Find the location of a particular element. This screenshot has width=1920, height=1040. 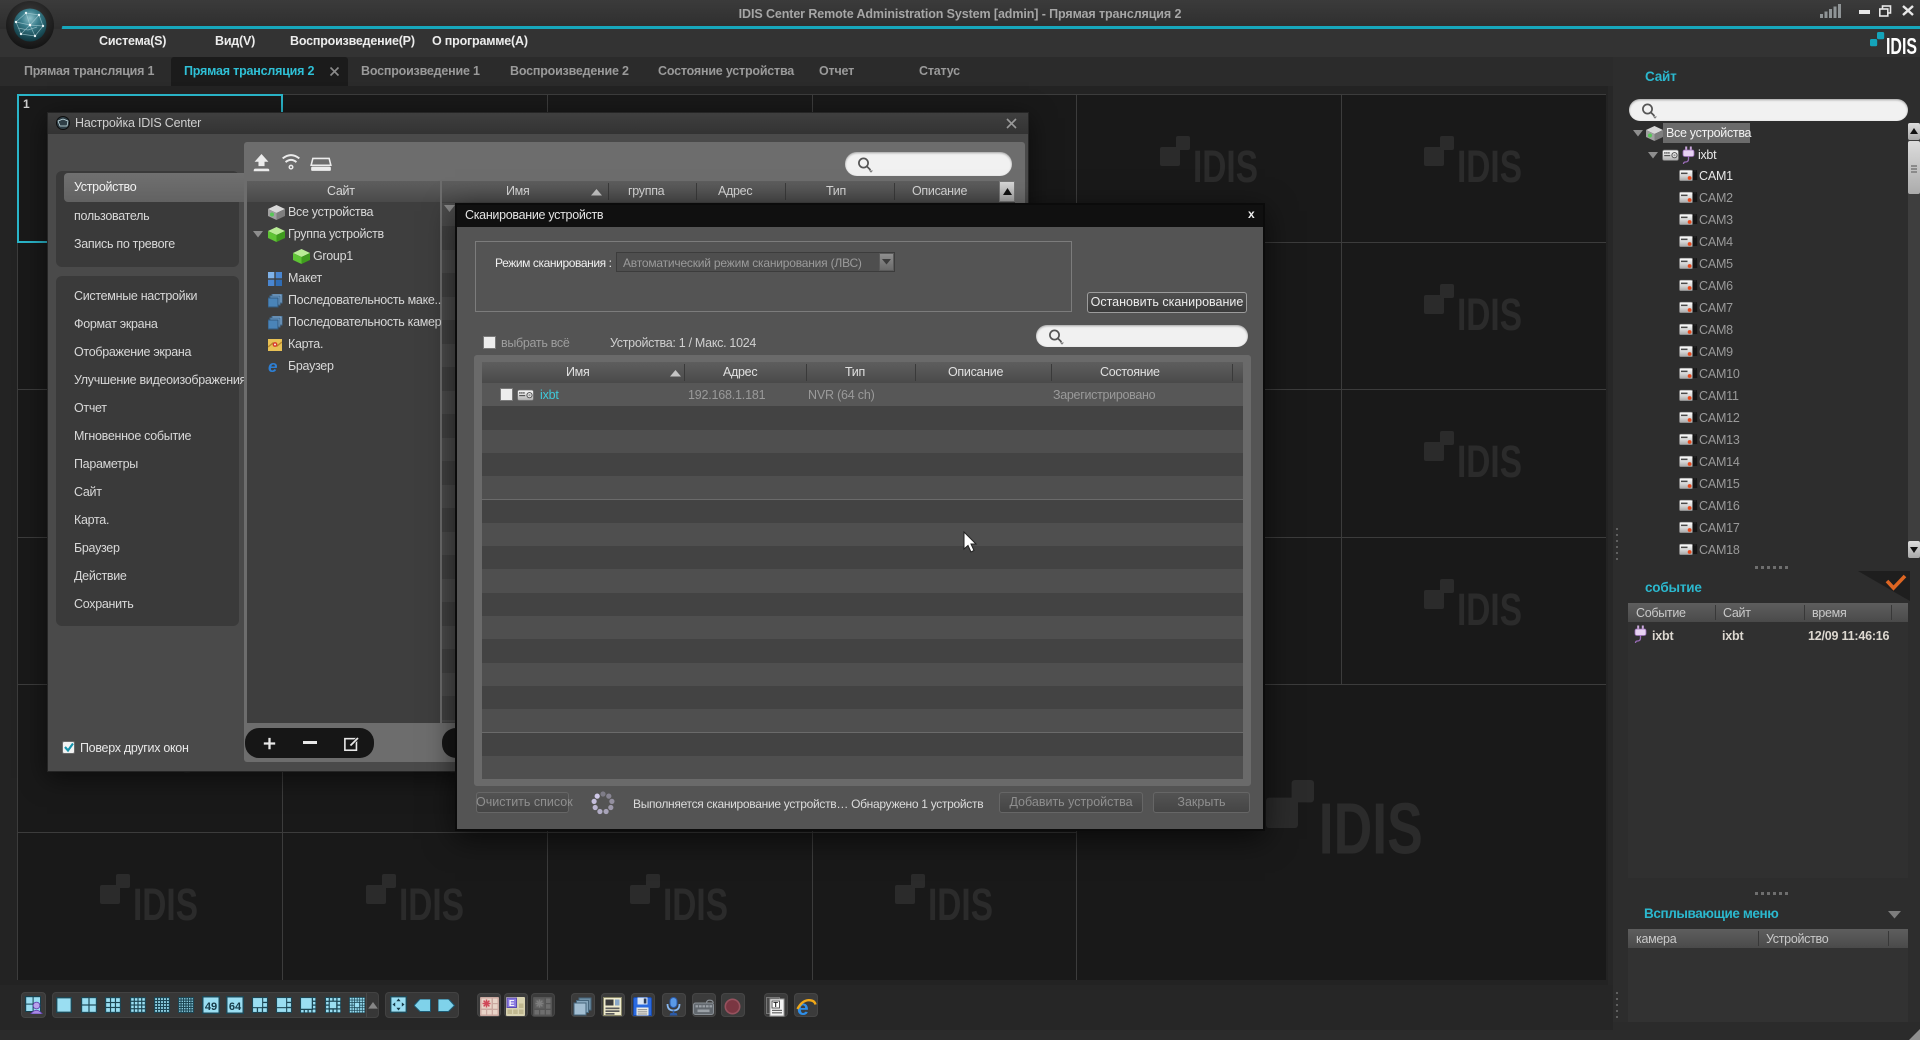

svg-text: 64 is located at coordinates (235, 1007).